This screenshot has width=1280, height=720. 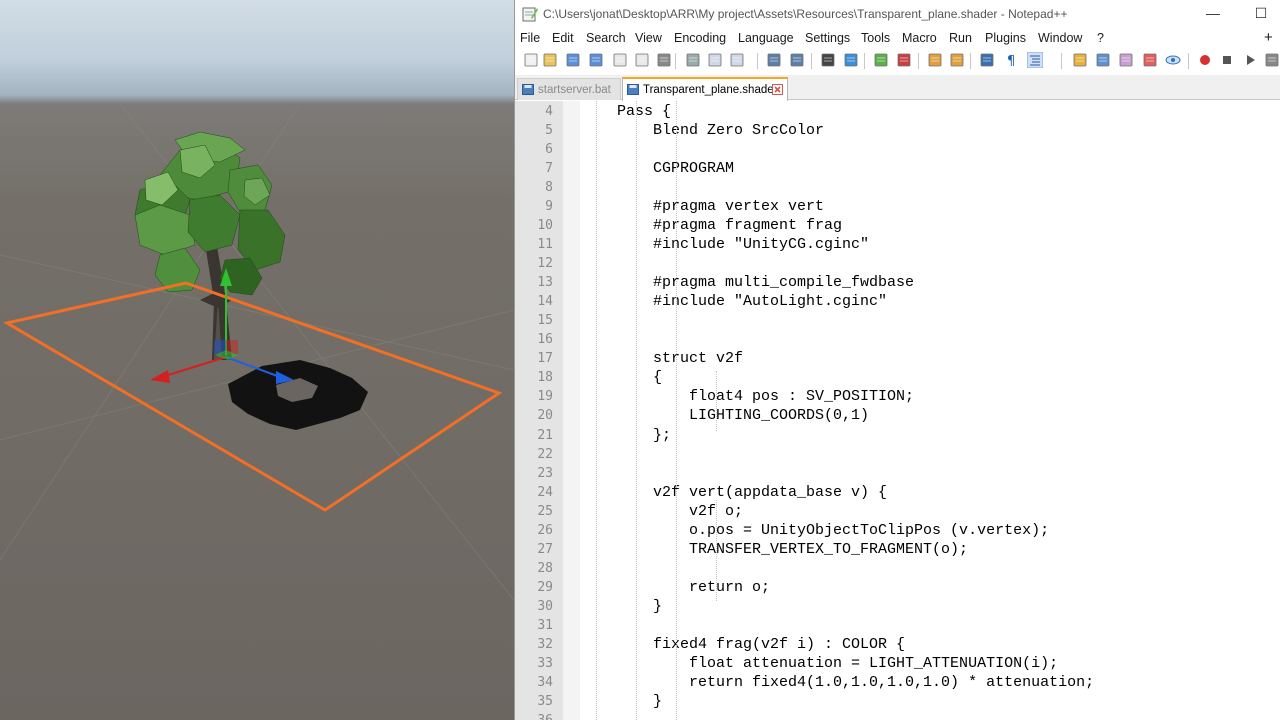 I want to click on gizmo-x-arrow-icon, so click(x=160, y=376).